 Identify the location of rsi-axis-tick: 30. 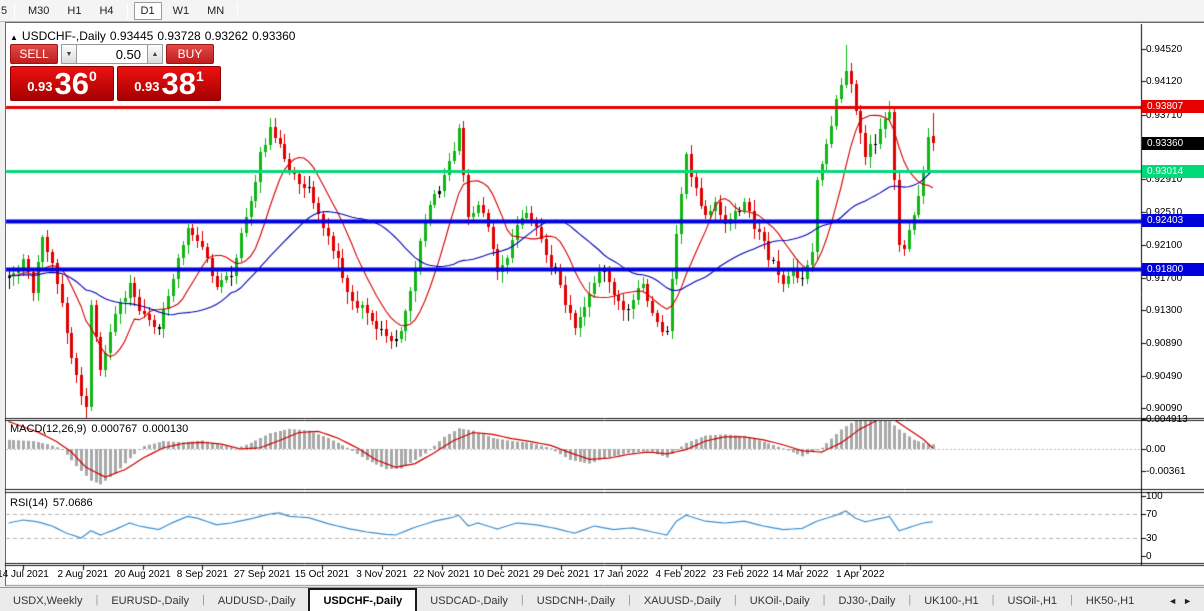
(1152, 538).